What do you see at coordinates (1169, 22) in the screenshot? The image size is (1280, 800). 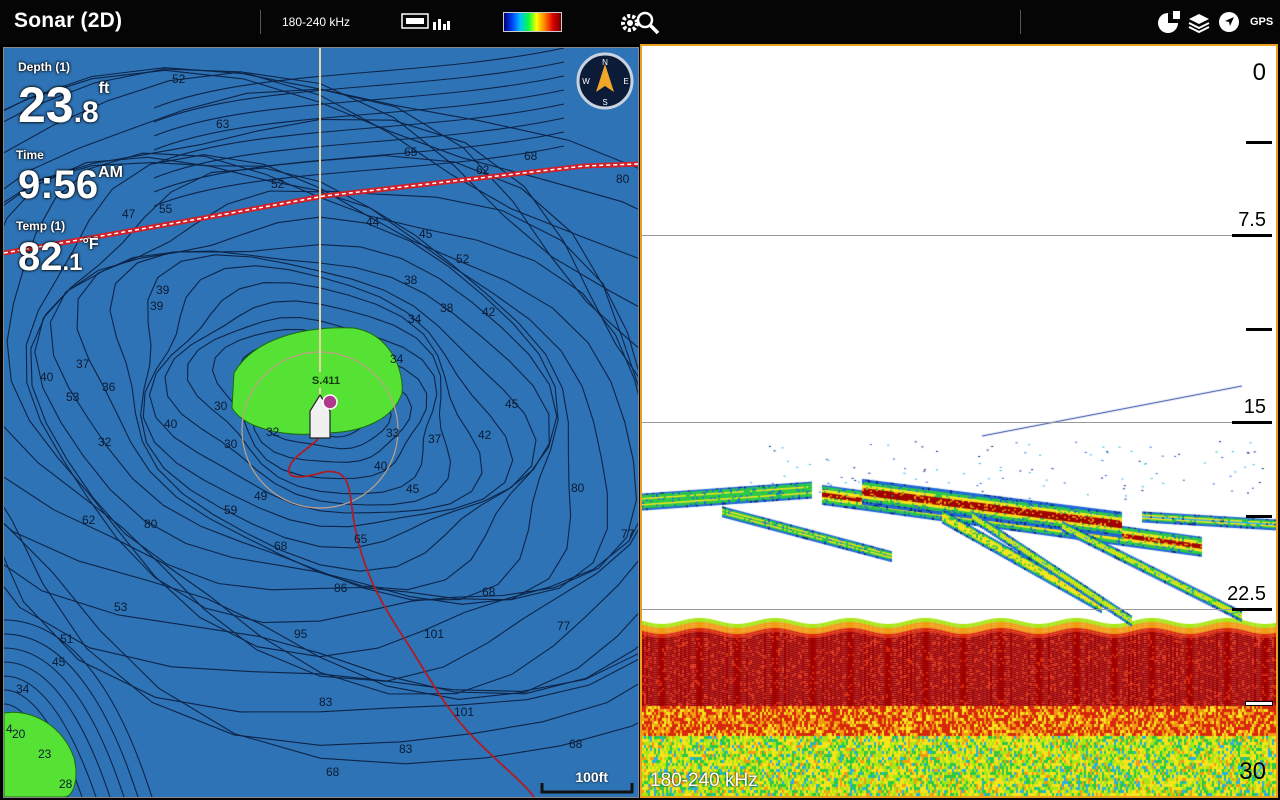 I see `chart-pie-icon` at bounding box center [1169, 22].